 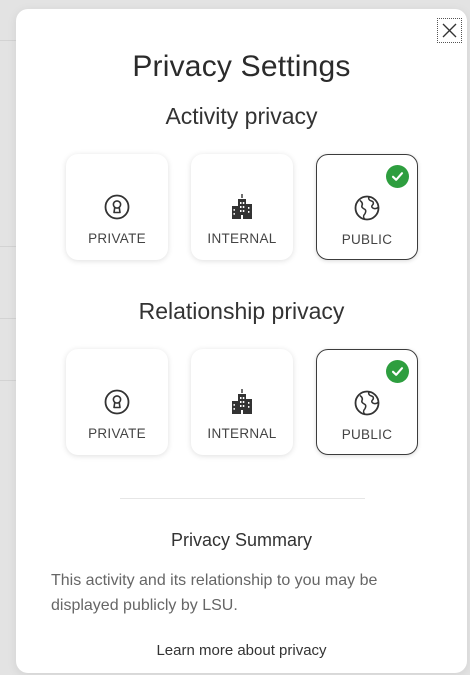 I want to click on activity-option-private: PRIVATE, so click(x=117, y=207).